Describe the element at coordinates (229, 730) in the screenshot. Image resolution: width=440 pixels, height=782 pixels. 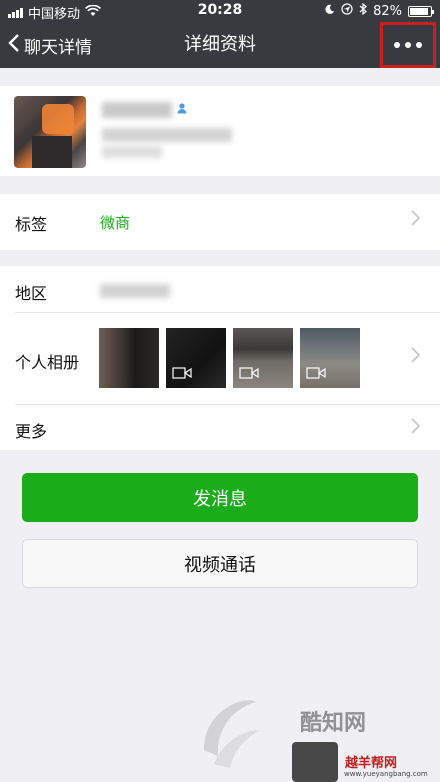
I see `watermark-logo-icon` at that location.